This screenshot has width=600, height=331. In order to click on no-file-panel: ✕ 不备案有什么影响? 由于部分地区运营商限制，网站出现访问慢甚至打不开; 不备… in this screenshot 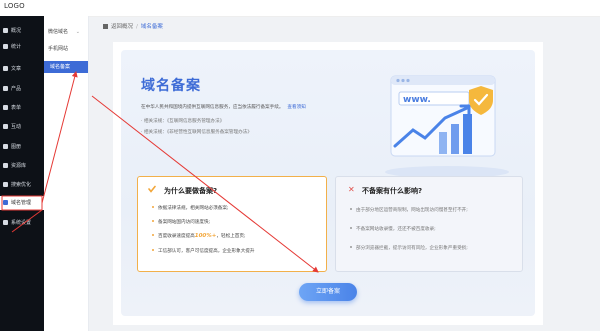, I will do `click(429, 224)`.